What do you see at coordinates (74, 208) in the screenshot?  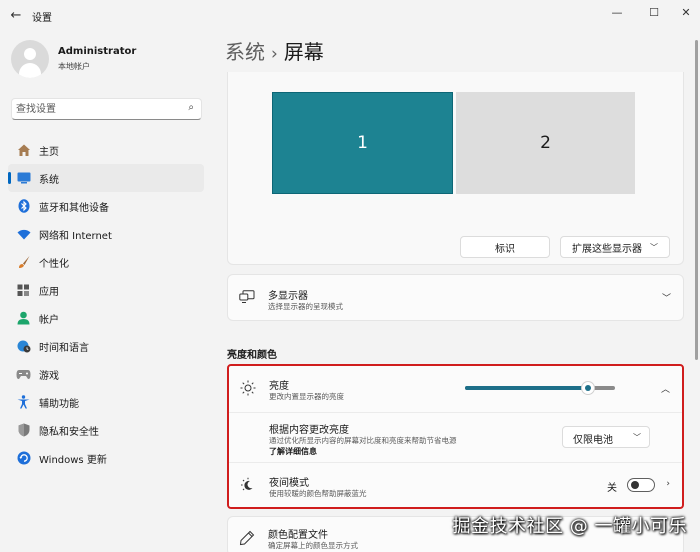 I see `sidebar-item-label: 蓝牙和其他设备` at bounding box center [74, 208].